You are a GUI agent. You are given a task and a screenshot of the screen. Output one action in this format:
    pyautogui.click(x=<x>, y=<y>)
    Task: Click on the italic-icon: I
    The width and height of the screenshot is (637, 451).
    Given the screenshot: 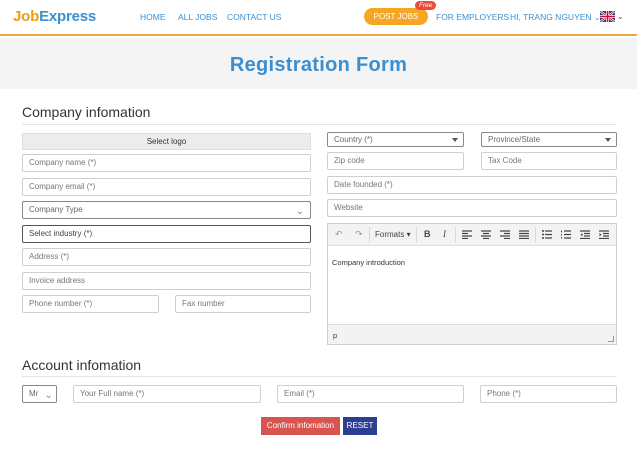 What is the action you would take?
    pyautogui.click(x=444, y=234)
    